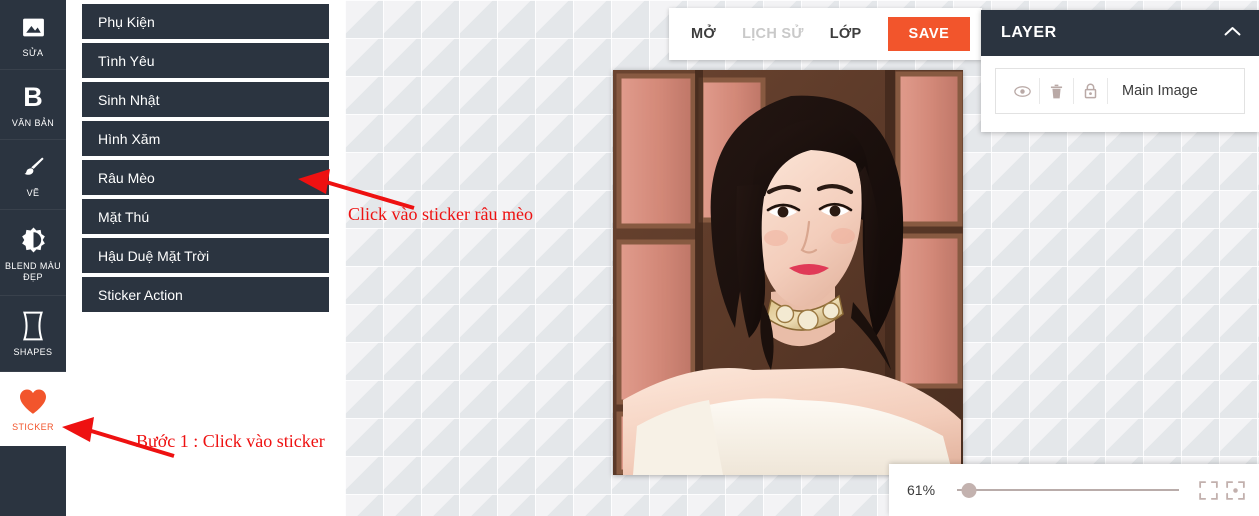 Image resolution: width=1259 pixels, height=516 pixels. Describe the element at coordinates (1120, 91) in the screenshot. I see `layer-row: Main Image` at that location.